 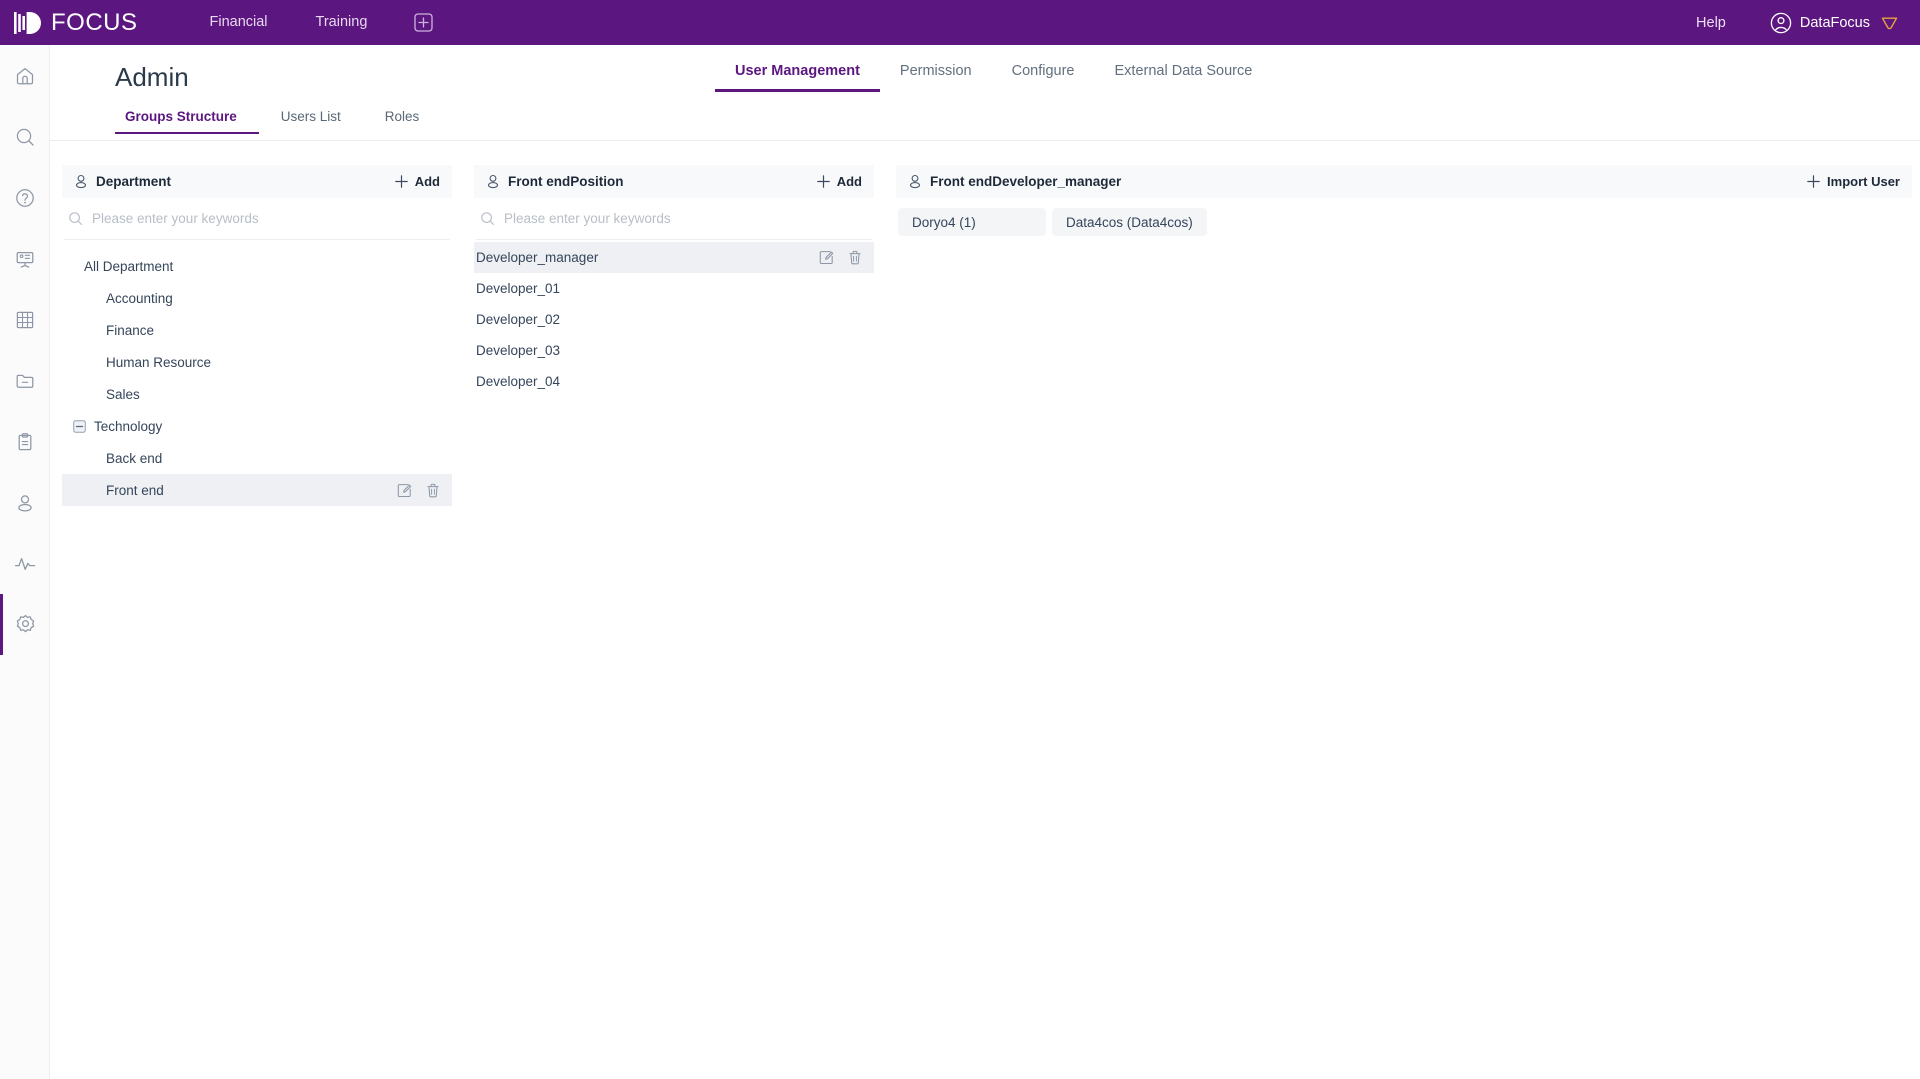 I want to click on header-right-actions: Help DataFocus, so click(x=1808, y=23).